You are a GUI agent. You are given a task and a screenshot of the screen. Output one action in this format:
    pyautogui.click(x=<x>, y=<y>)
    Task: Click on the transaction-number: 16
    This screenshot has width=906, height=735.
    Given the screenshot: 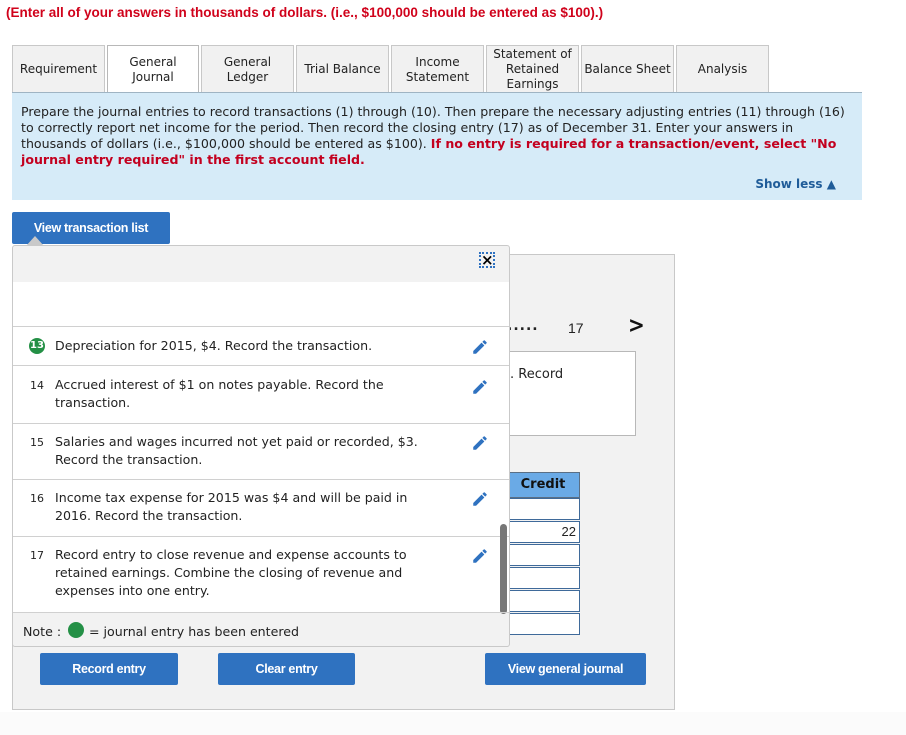 What is the action you would take?
    pyautogui.click(x=37, y=498)
    